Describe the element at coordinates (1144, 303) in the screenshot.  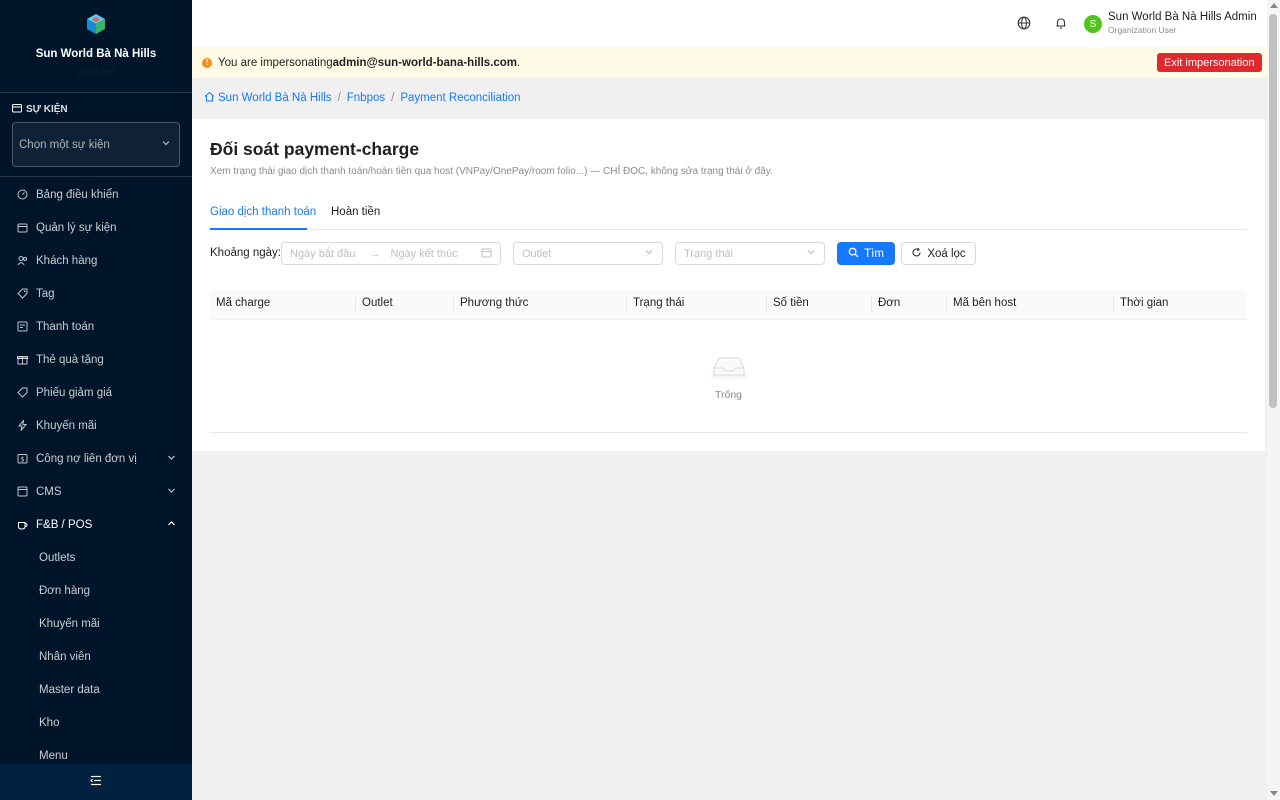
I see `column-header: Thời gian` at that location.